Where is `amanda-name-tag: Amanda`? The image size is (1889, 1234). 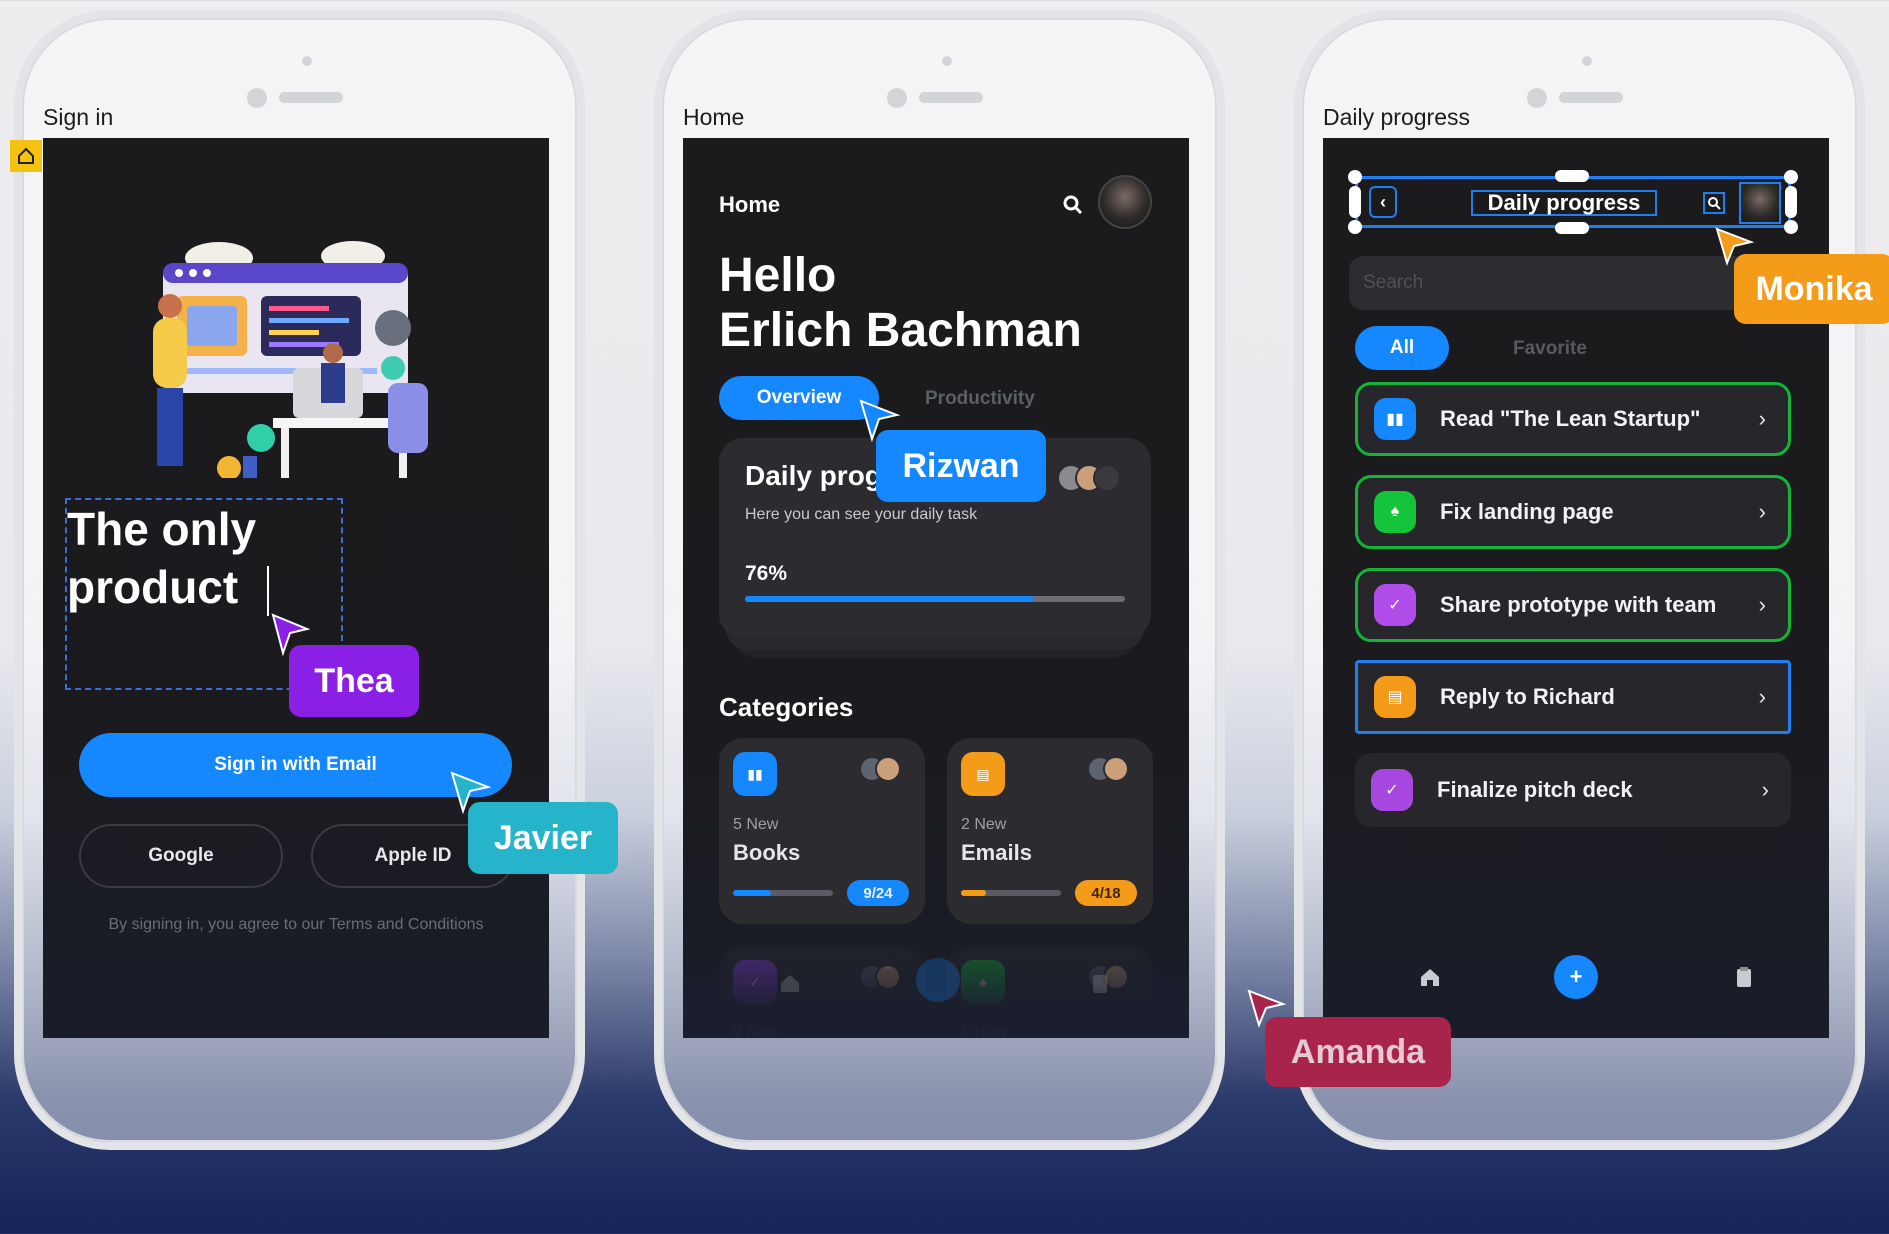 amanda-name-tag: Amanda is located at coordinates (1358, 1052).